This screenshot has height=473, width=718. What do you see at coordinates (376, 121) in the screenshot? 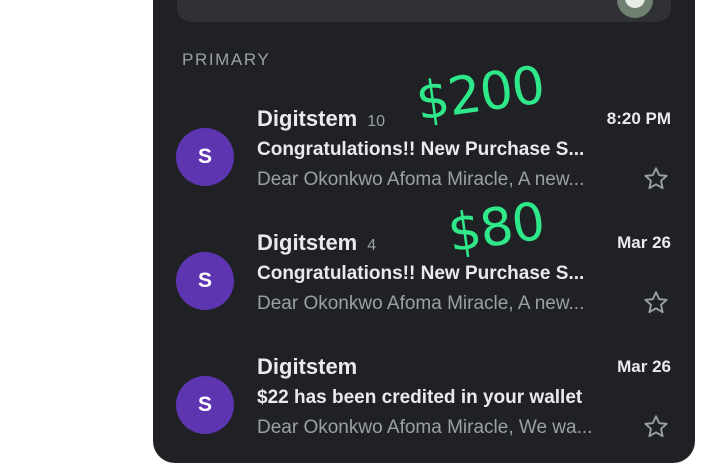
I see `thread-count: 10` at bounding box center [376, 121].